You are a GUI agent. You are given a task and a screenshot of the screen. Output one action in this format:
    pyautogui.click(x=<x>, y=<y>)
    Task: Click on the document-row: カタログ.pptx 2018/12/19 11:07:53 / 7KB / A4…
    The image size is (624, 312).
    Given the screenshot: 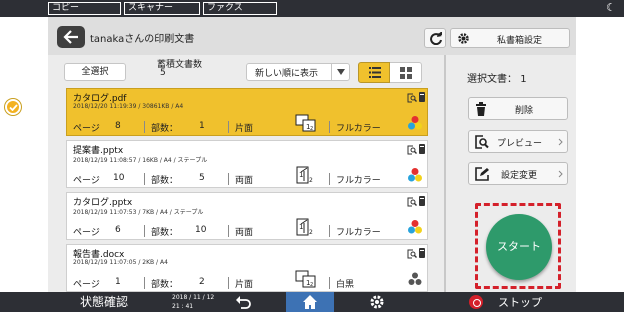 What is the action you would take?
    pyautogui.click(x=247, y=216)
    